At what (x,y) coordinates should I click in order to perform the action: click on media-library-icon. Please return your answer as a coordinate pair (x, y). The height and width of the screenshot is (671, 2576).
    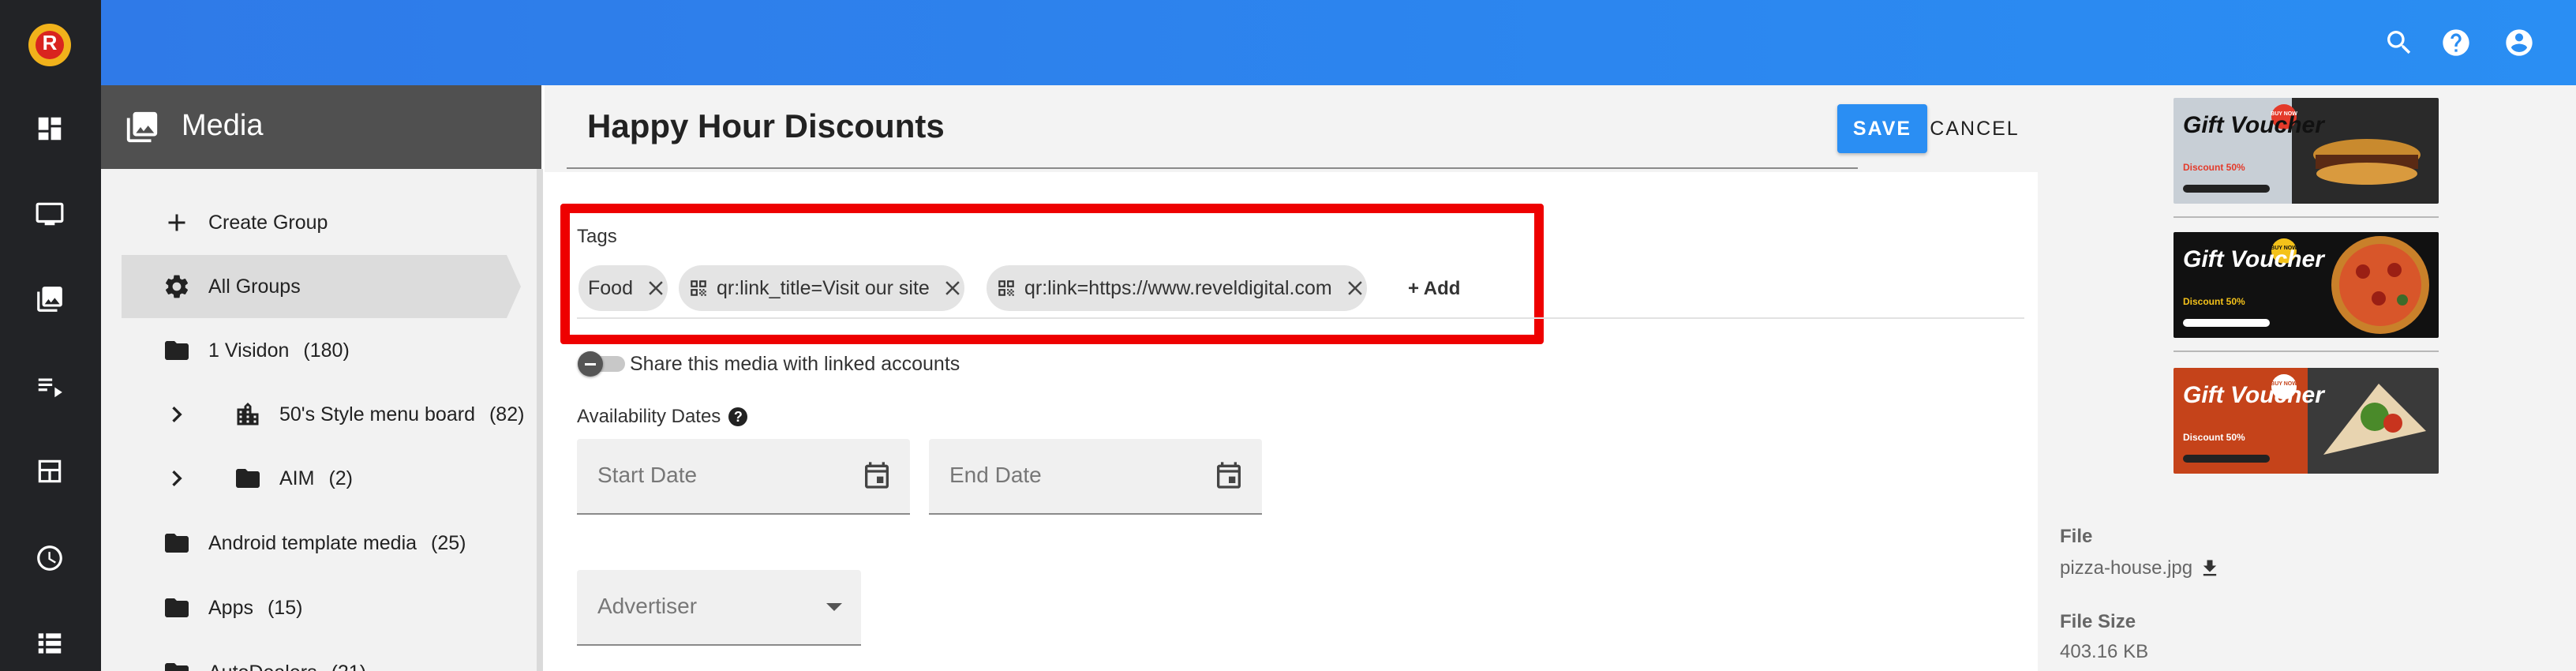
    Looking at the image, I should click on (142, 127).